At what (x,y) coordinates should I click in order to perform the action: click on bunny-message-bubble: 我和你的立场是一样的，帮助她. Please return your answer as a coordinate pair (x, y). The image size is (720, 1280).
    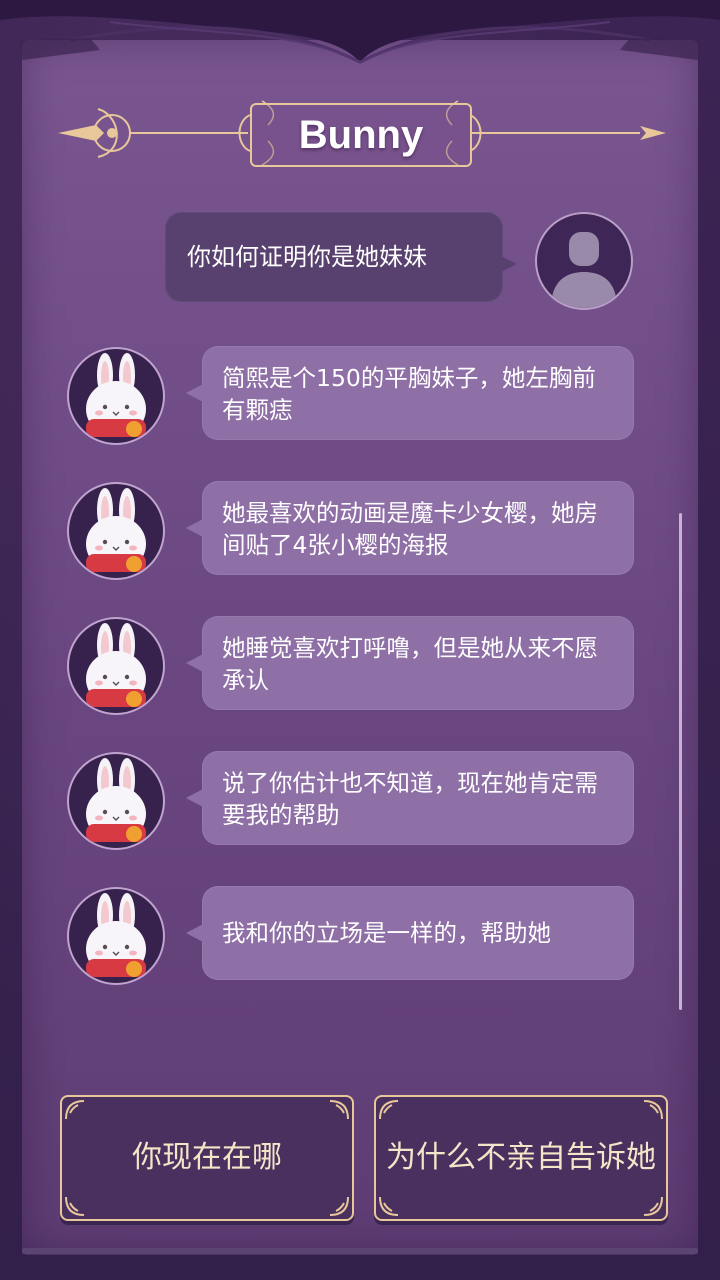
    Looking at the image, I should click on (410, 933).